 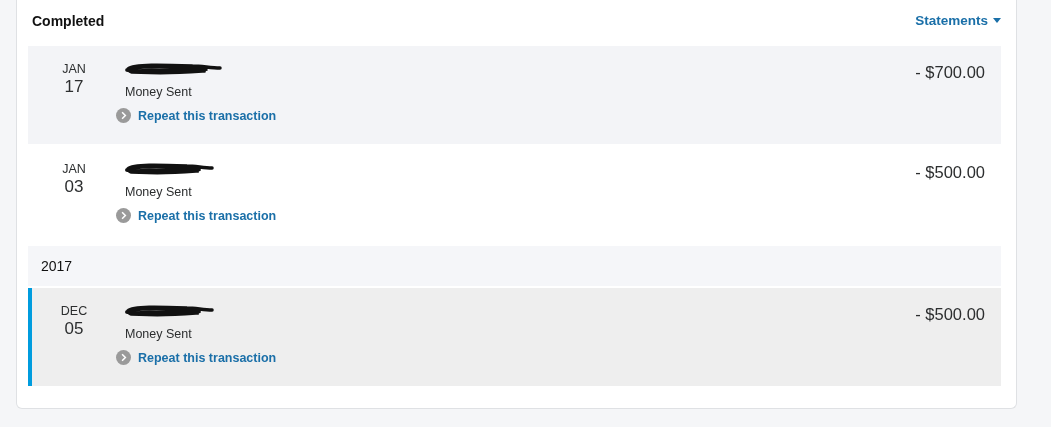 I want to click on date-day: 05, so click(x=74, y=329).